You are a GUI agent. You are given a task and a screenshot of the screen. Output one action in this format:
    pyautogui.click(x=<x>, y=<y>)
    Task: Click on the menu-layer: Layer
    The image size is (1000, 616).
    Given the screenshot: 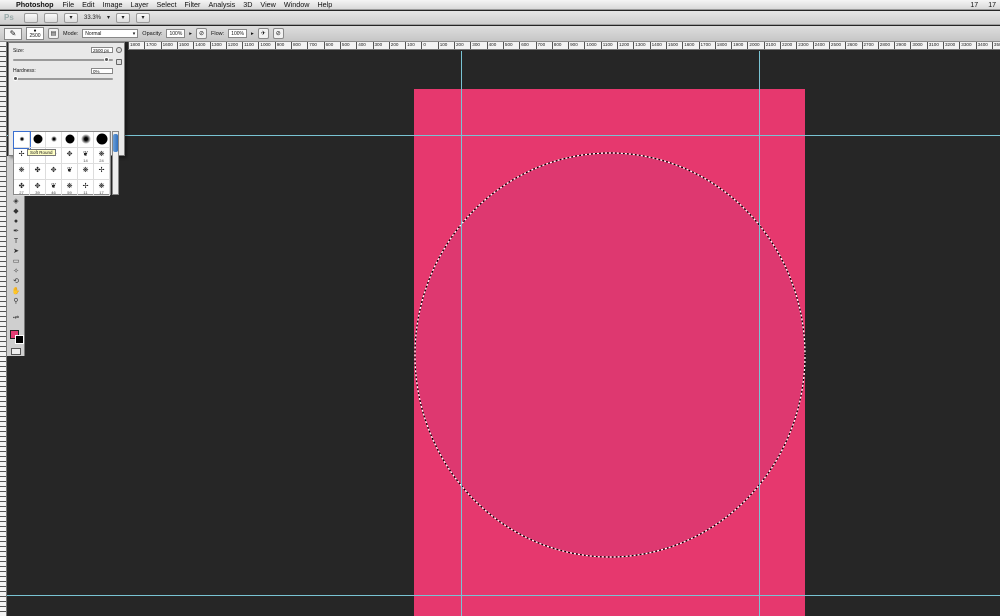 What is the action you would take?
    pyautogui.click(x=140, y=4)
    